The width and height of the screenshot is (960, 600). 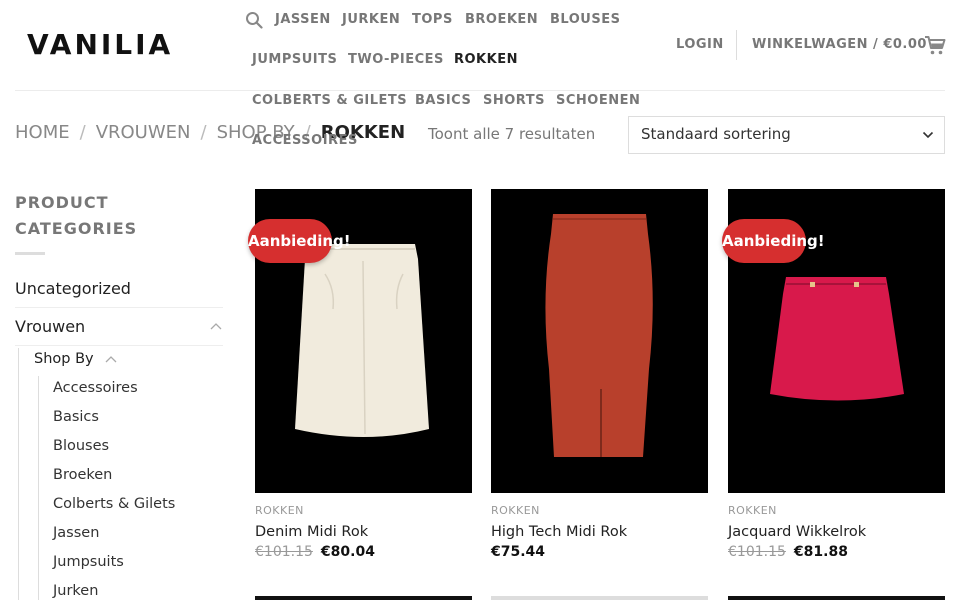 What do you see at coordinates (254, 20) in the screenshot?
I see `search-icon` at bounding box center [254, 20].